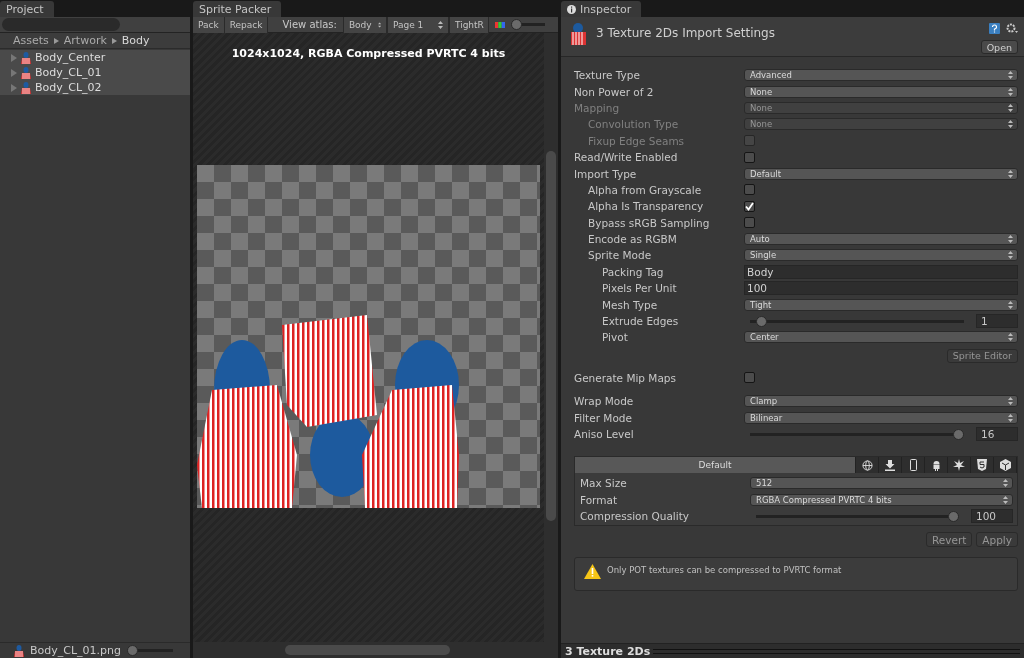 The width and height of the screenshot is (1024, 658). Describe the element at coordinates (881, 417) in the screenshot. I see `dropdown: Bilinear` at that location.